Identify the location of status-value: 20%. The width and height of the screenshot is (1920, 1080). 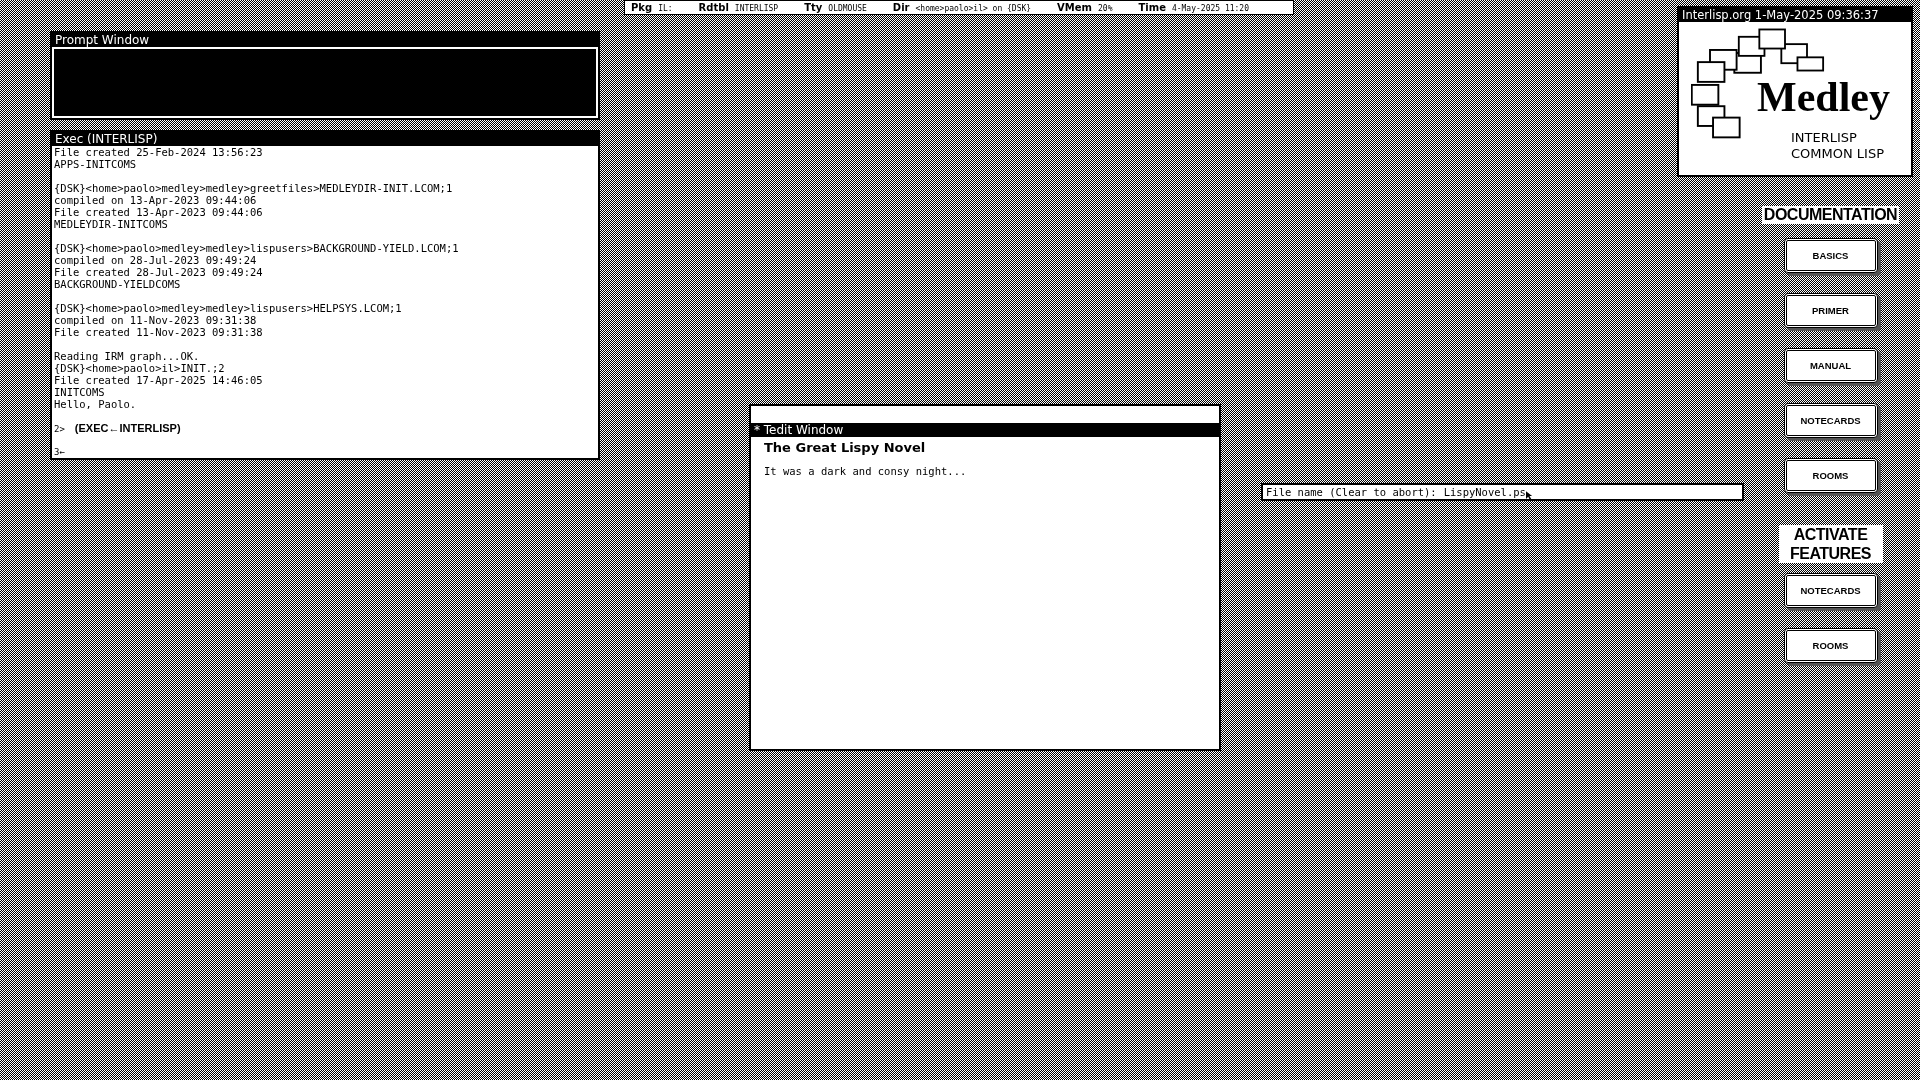
(1105, 8).